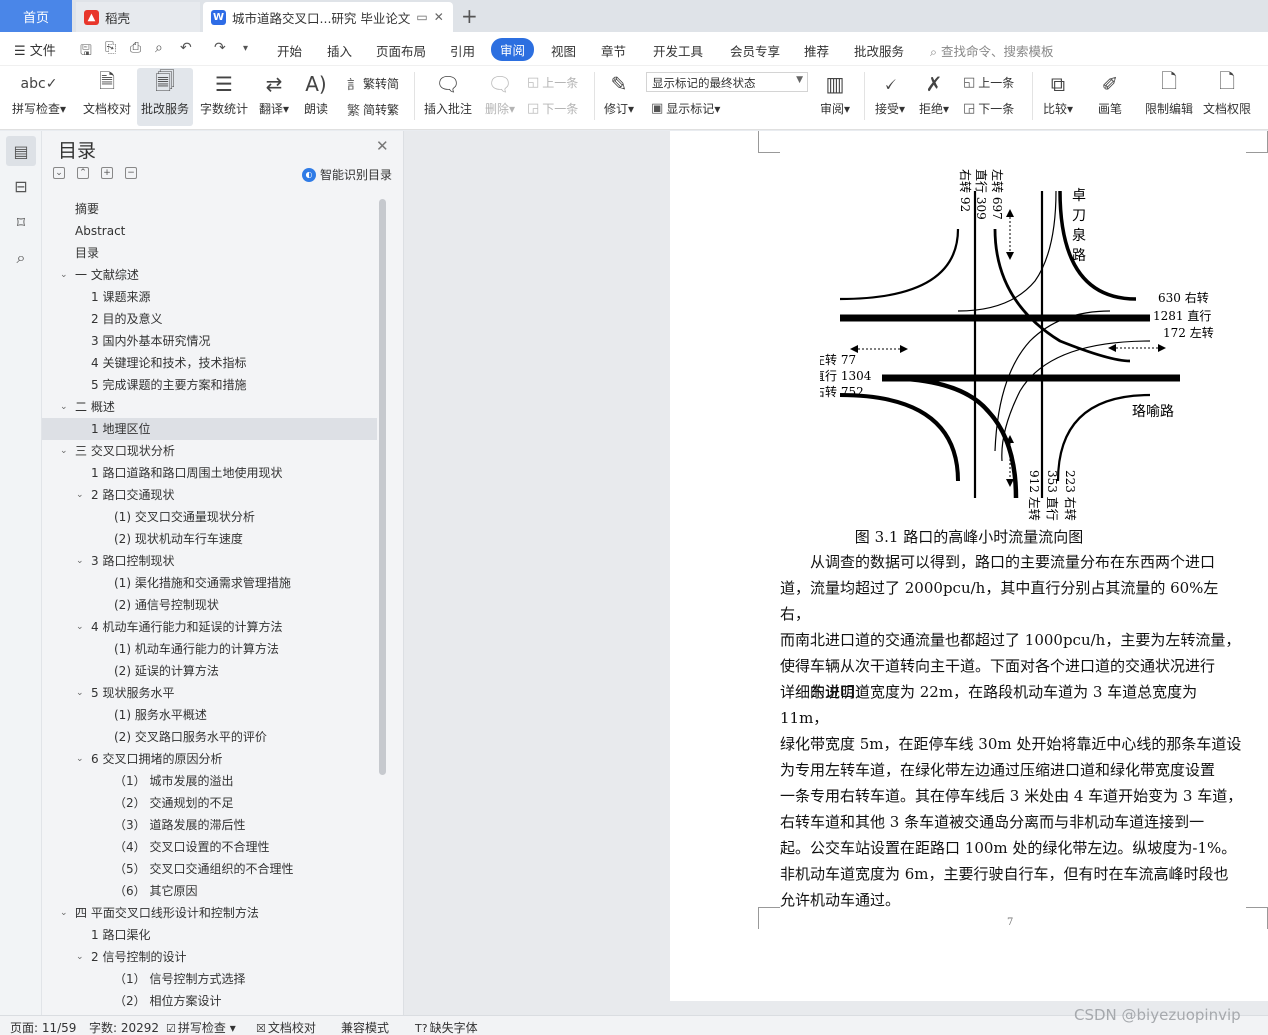 The height and width of the screenshot is (1035, 1268). Describe the element at coordinates (755, 50) in the screenshot. I see `menu-tab-member: 会员专享` at that location.